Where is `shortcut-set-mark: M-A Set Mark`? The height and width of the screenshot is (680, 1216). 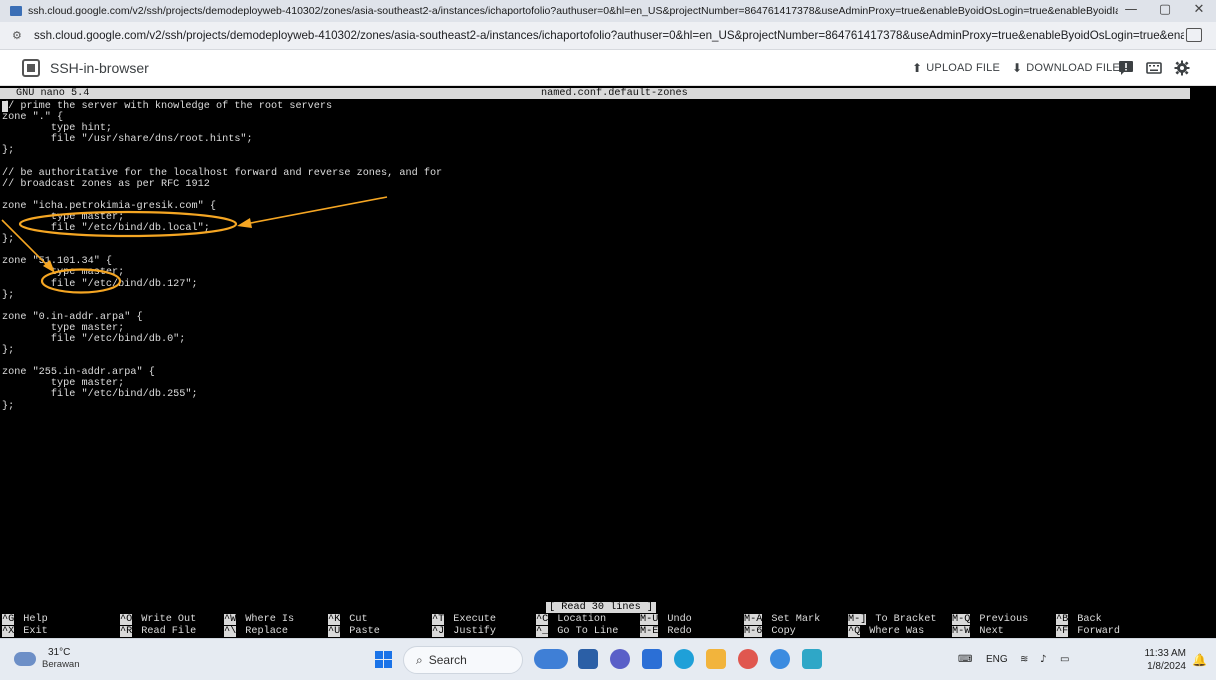 shortcut-set-mark: M-A Set Mark is located at coordinates (782, 619).